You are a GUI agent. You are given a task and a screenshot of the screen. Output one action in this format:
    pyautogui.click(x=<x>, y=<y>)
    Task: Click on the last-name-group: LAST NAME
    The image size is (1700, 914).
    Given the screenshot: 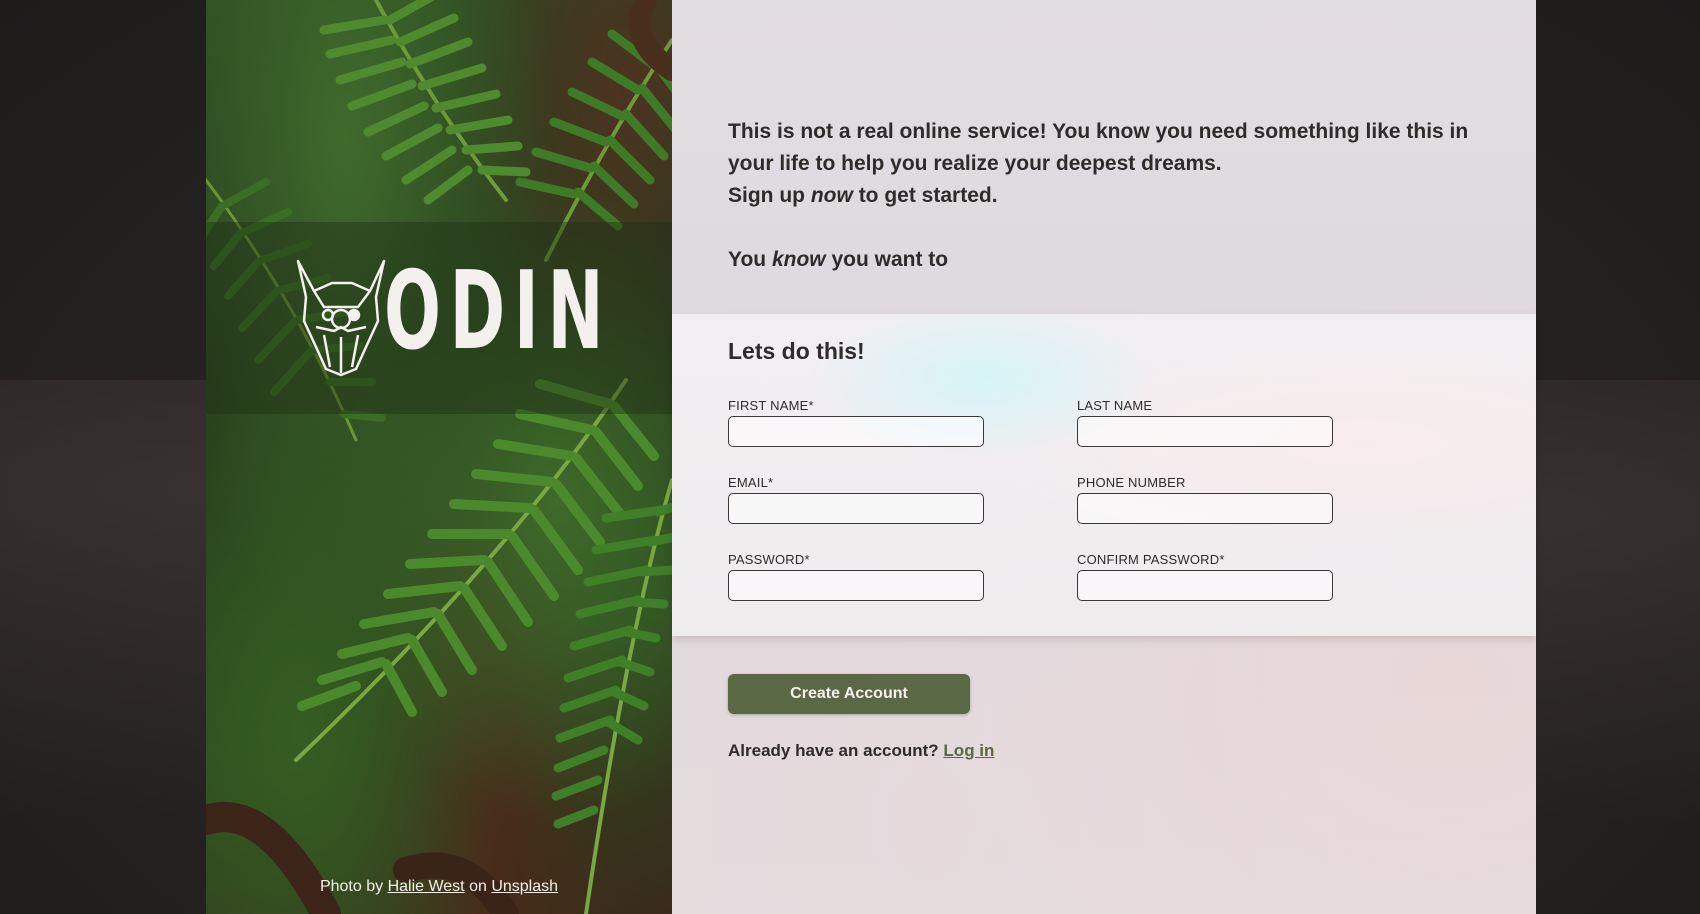 What is the action you would take?
    pyautogui.click(x=1205, y=422)
    